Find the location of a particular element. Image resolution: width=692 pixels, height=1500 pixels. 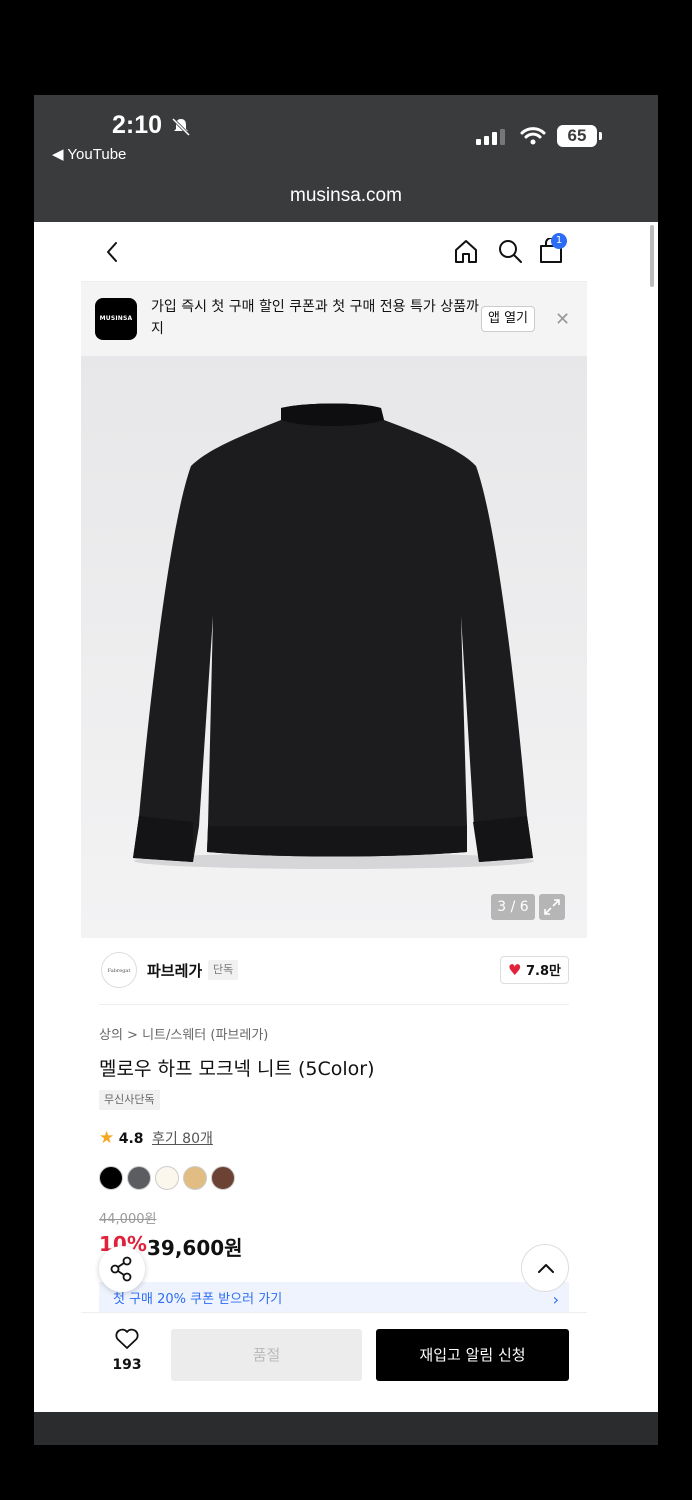

share-button is located at coordinates (122, 1269).